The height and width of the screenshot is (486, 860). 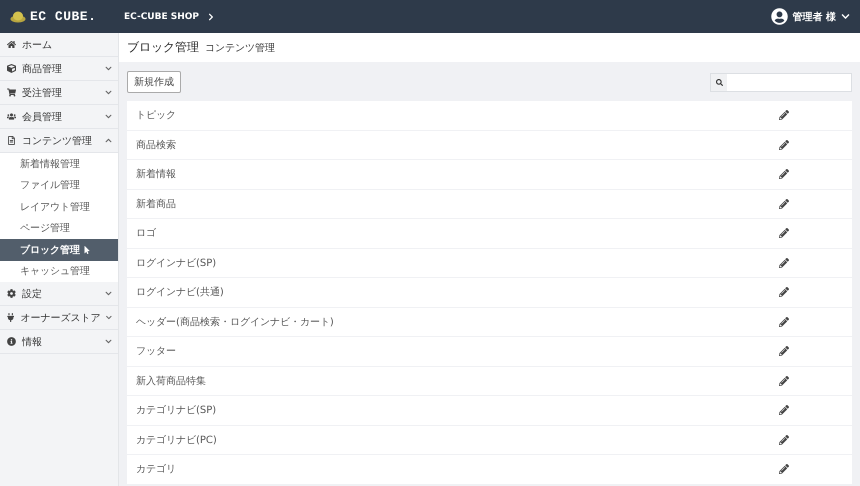 What do you see at coordinates (87, 250) in the screenshot?
I see `cursor-icon` at bounding box center [87, 250].